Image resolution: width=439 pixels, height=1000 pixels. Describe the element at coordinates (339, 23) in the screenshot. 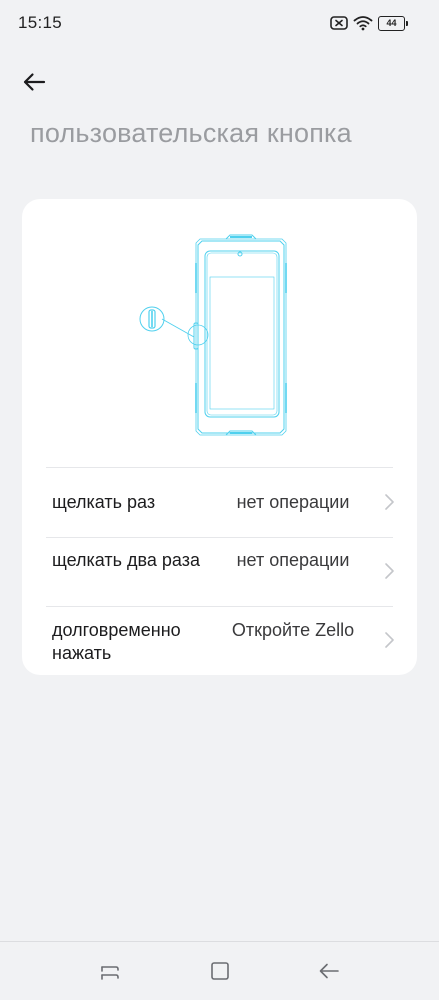

I see `sim-off-icon` at that location.